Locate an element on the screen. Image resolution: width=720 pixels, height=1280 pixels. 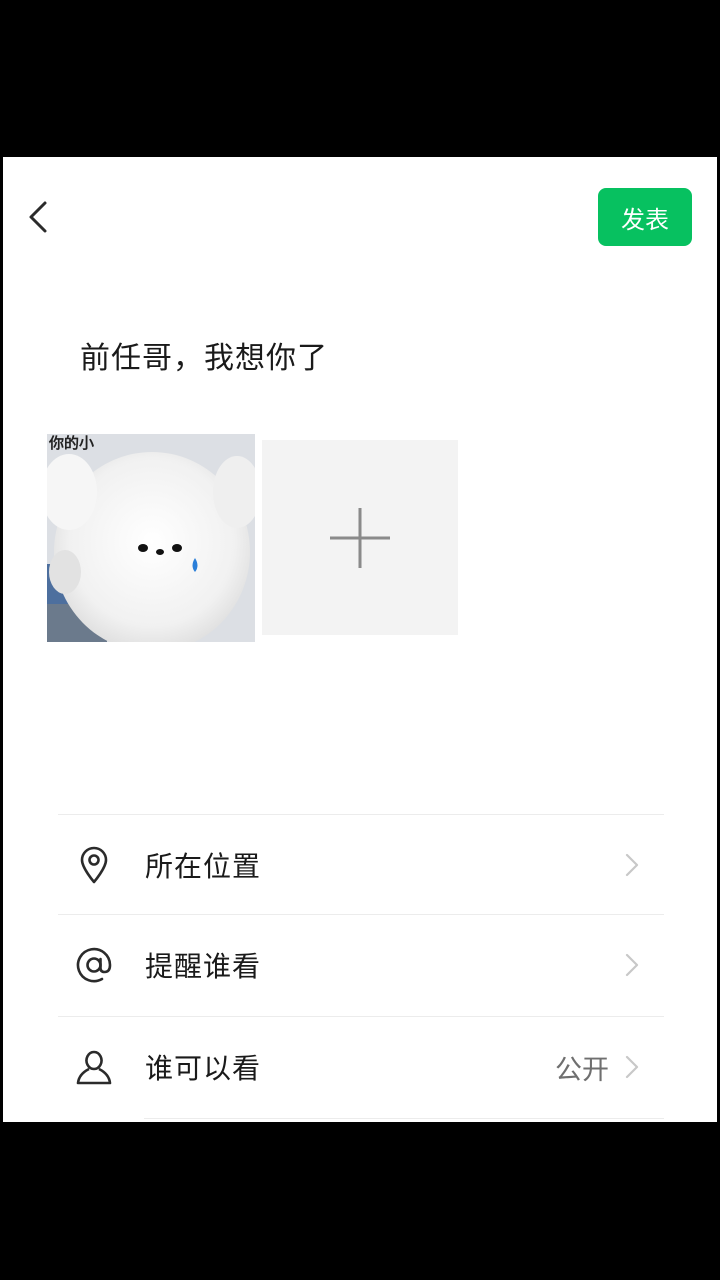
menu-divider is located at coordinates (404, 1118).